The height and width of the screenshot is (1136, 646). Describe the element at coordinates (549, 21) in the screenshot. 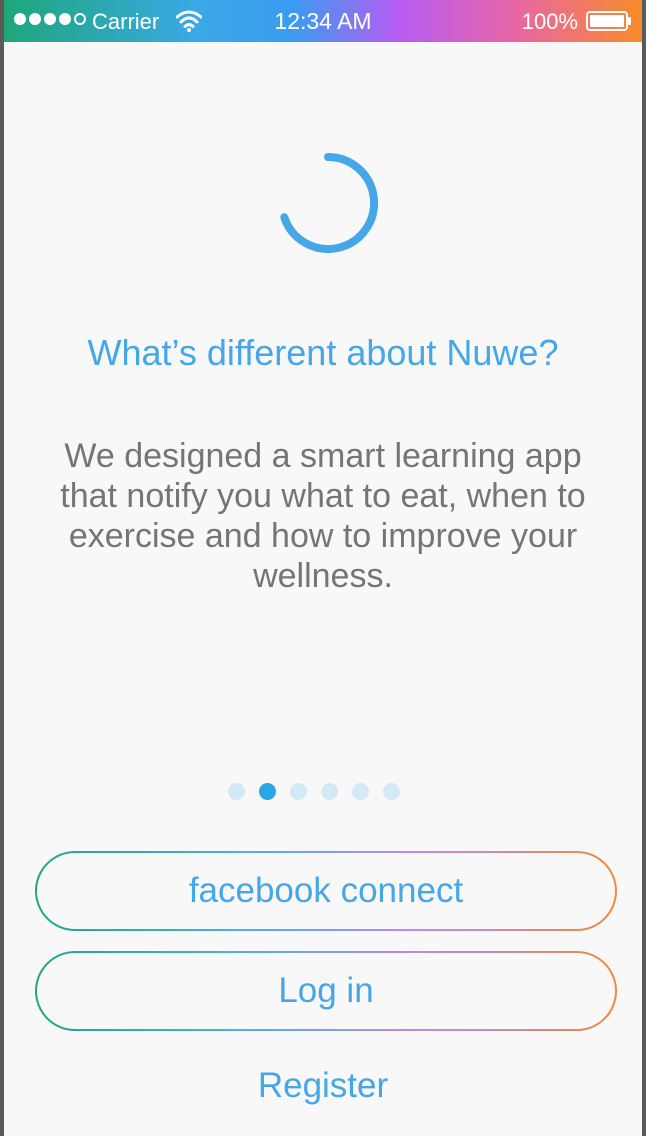

I see `battery-percentage: 100%` at that location.